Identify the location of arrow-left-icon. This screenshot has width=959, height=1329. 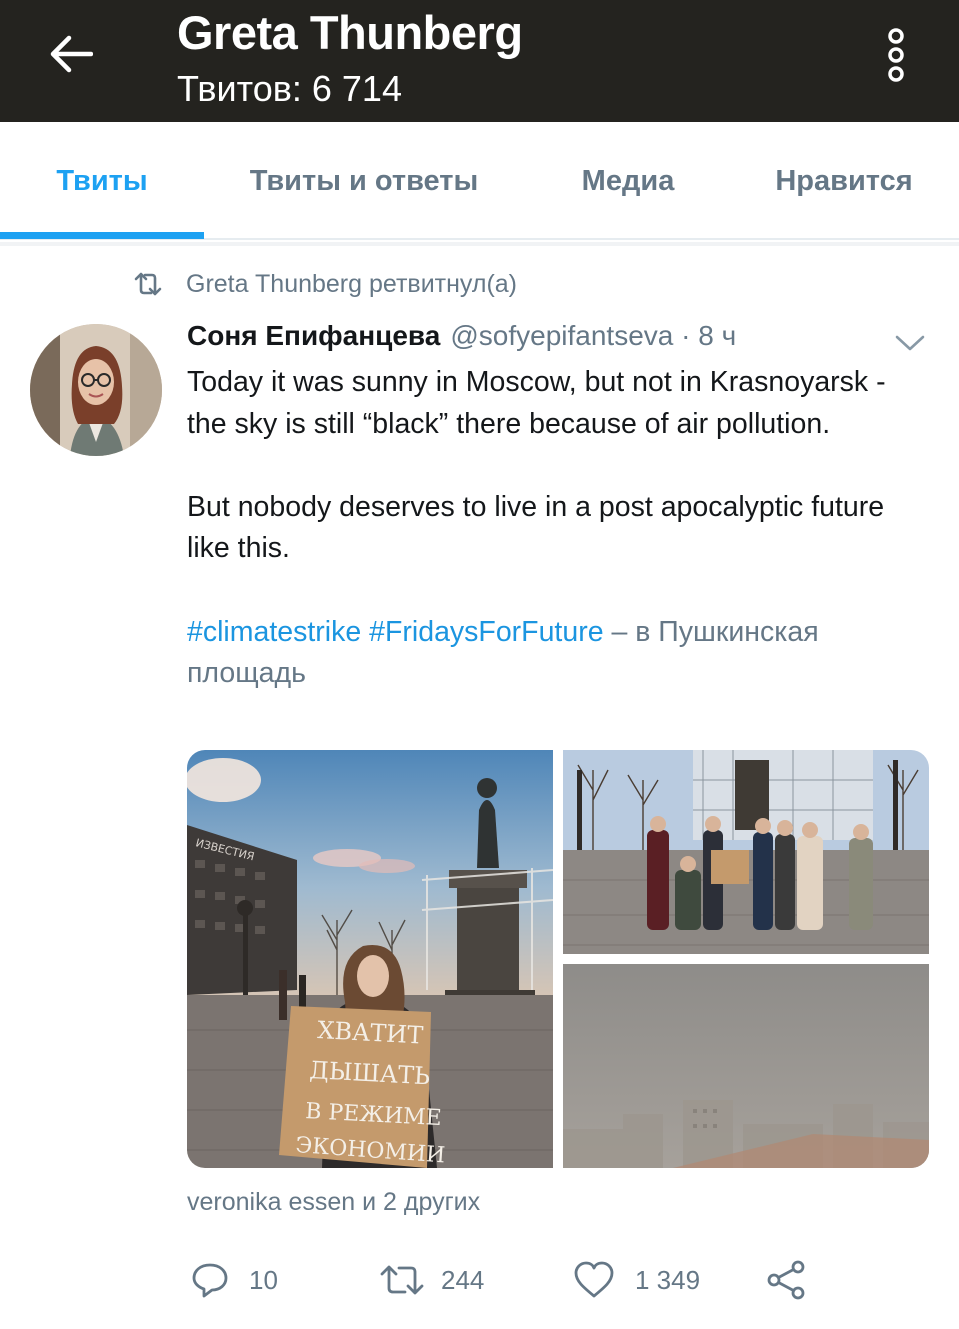
(71, 54).